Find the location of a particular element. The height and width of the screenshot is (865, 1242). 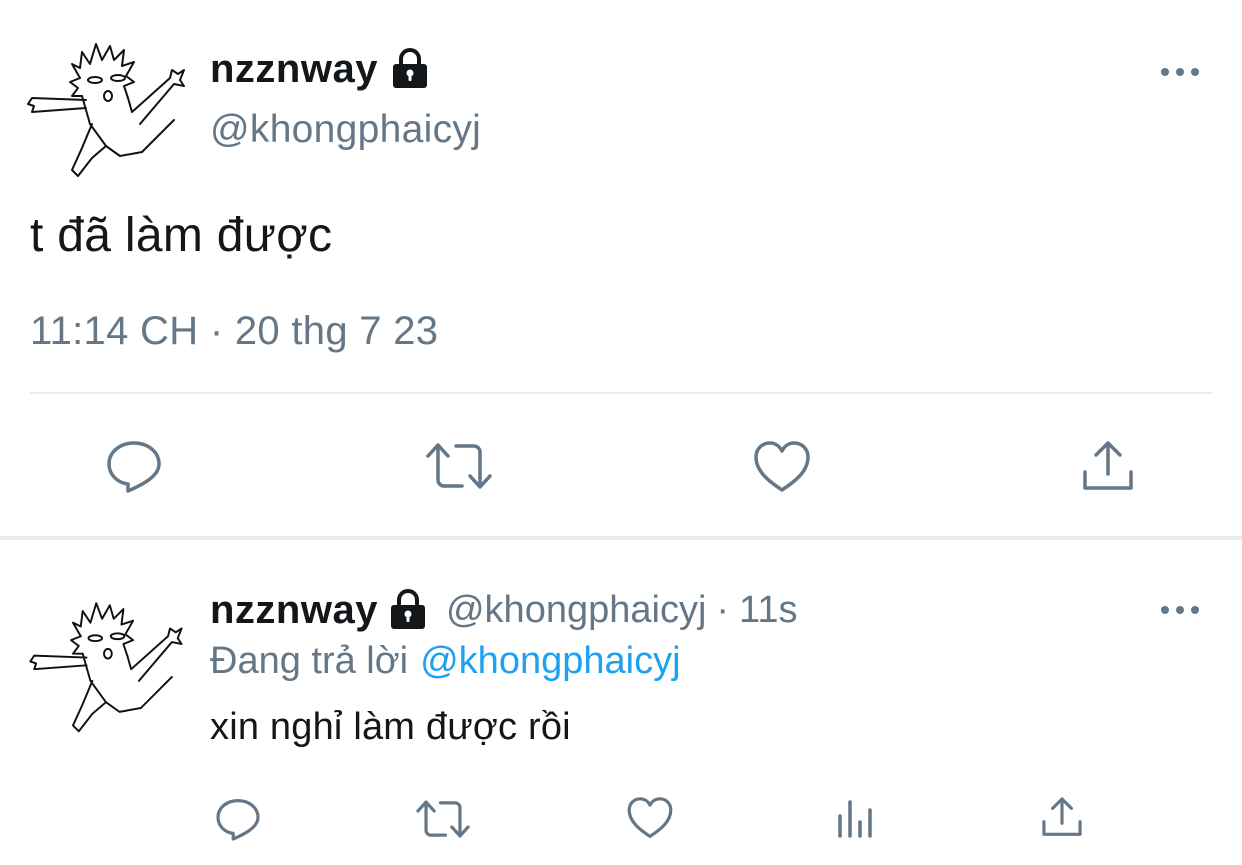

author-name-row: nzznway is located at coordinates (320, 69).